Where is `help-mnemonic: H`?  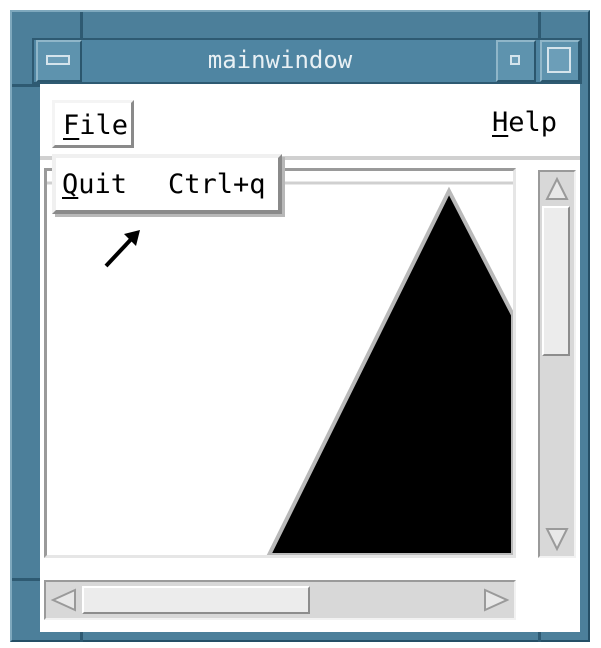
help-mnemonic: H is located at coordinates (500, 122).